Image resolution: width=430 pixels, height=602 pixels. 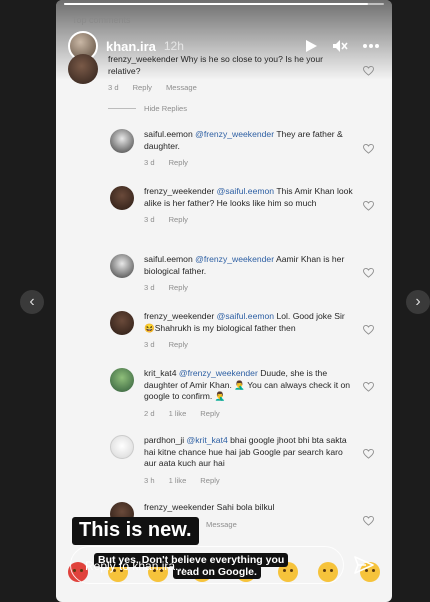 I want to click on divider, so click(x=122, y=108).